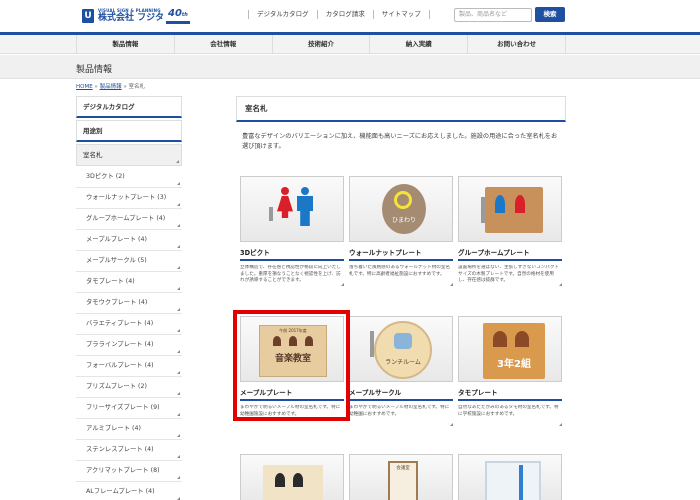  What do you see at coordinates (129, 345) in the screenshot?
I see `sidebar-item-plaline: プララインプレート (4)` at bounding box center [129, 345].